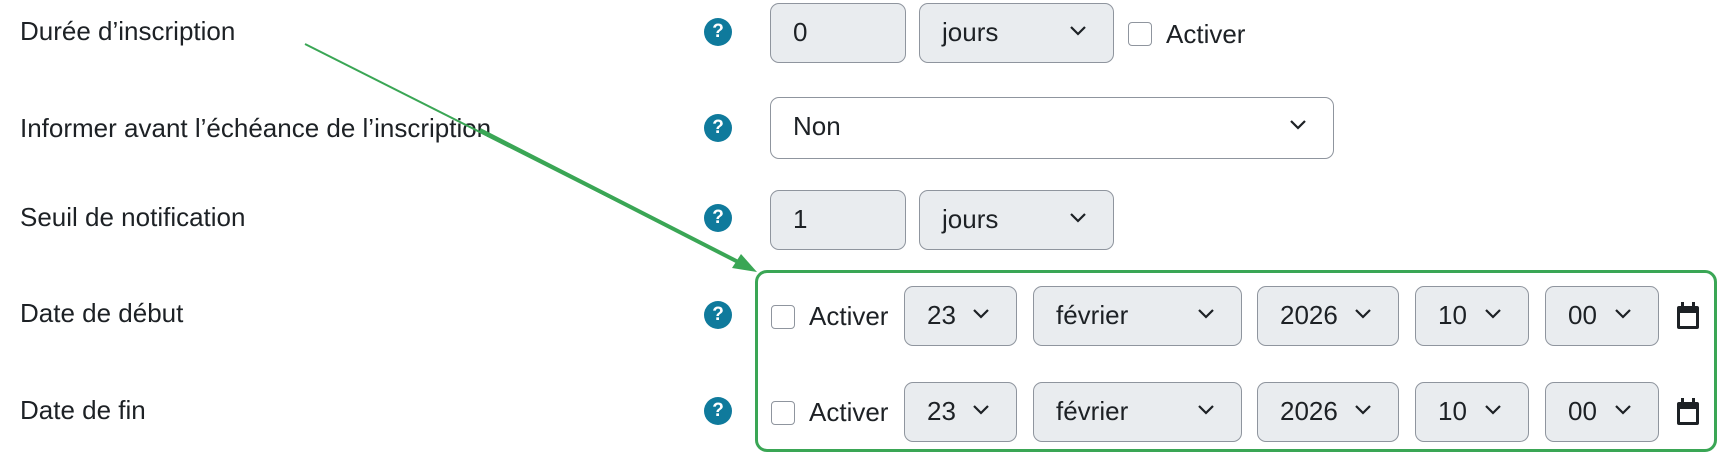 The width and height of the screenshot is (1732, 463). What do you see at coordinates (1016, 33) in the screenshot?
I see `duree-inscription-unit-select: jours` at bounding box center [1016, 33].